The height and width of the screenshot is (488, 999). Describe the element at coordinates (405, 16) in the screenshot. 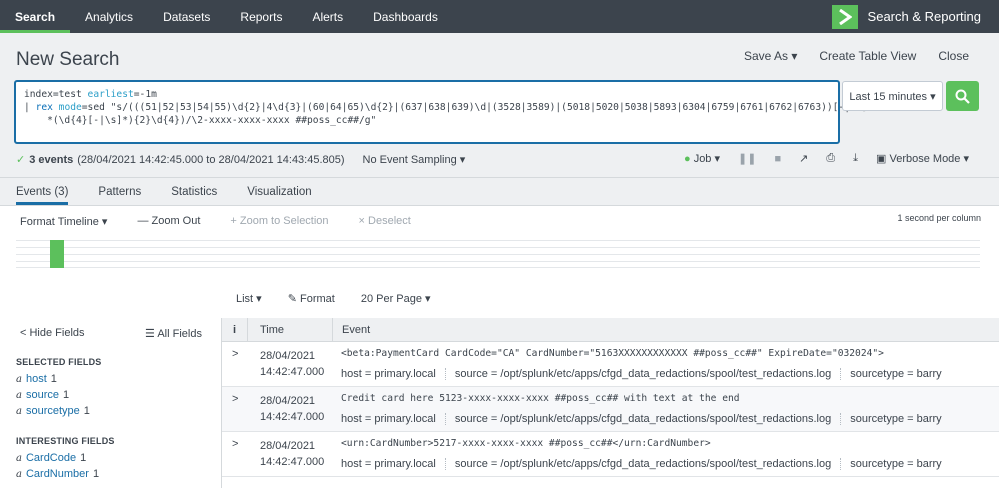

I see `nav-dashboards: Dashboards` at that location.